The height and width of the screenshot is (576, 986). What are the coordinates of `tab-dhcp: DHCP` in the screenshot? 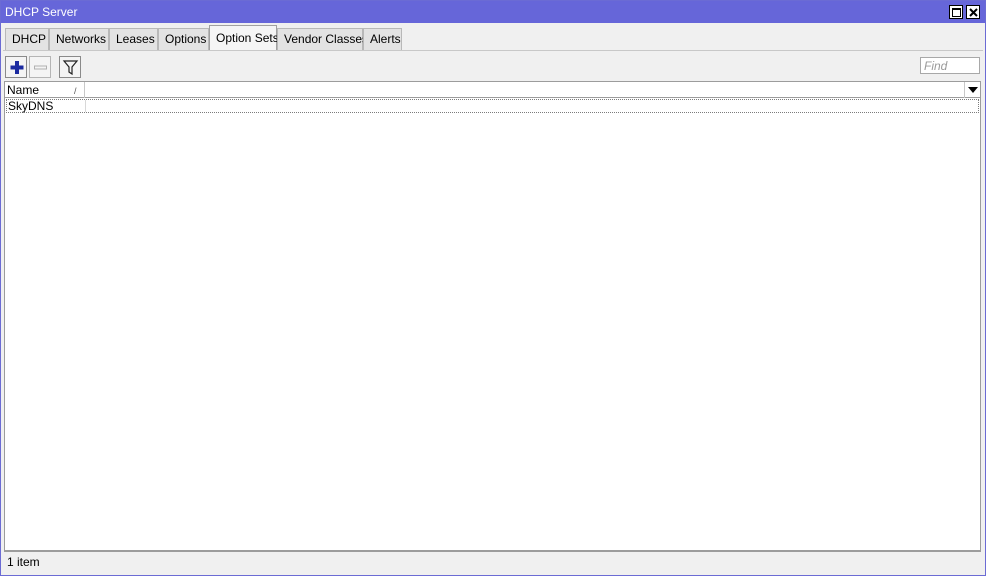 It's located at (27, 39).